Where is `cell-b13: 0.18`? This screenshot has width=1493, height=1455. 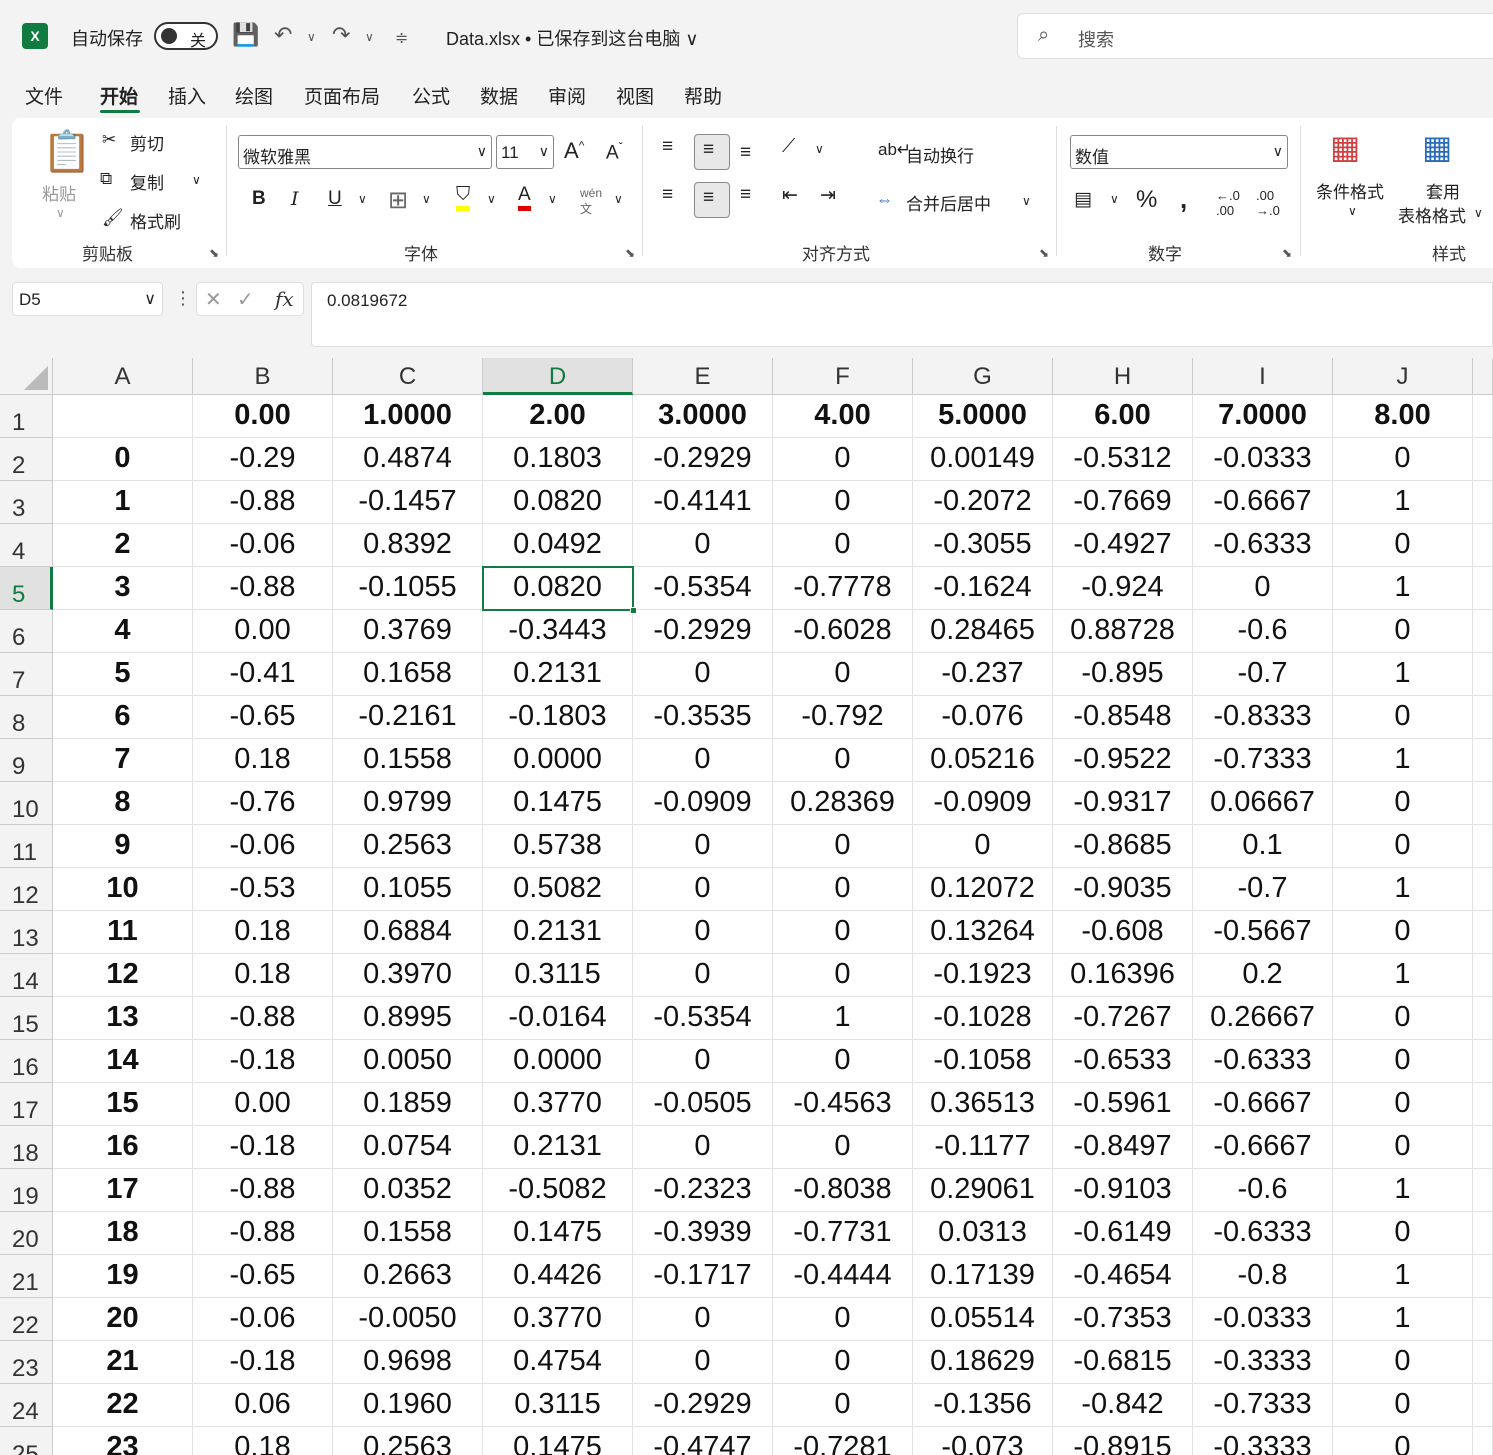
cell-b13: 0.18 is located at coordinates (263, 932).